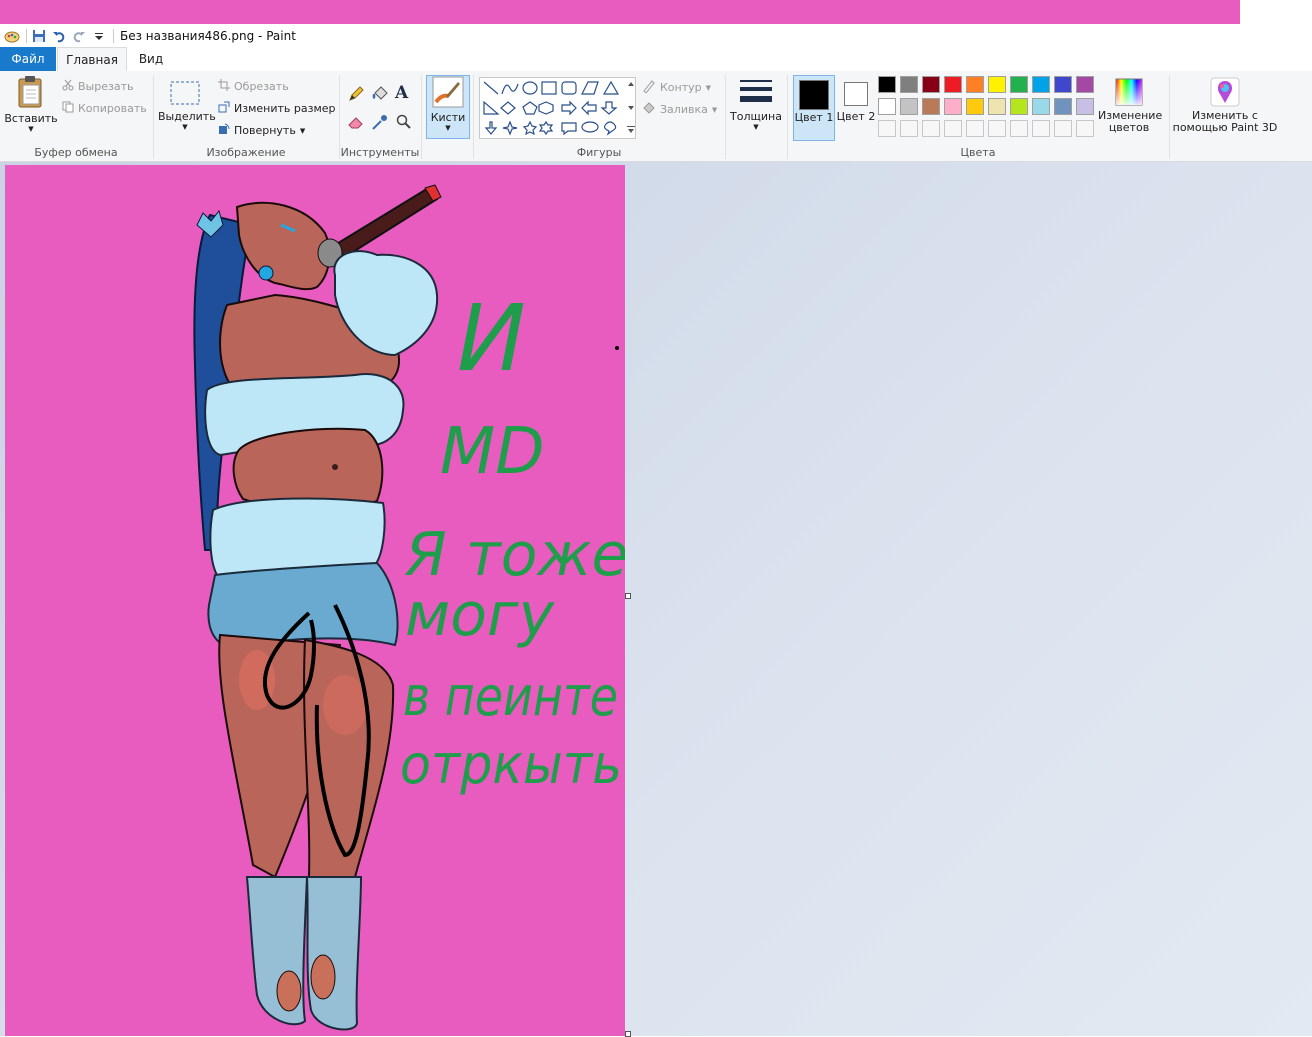  Describe the element at coordinates (448, 117) in the screenshot. I see `brushes-label: Кисти` at that location.